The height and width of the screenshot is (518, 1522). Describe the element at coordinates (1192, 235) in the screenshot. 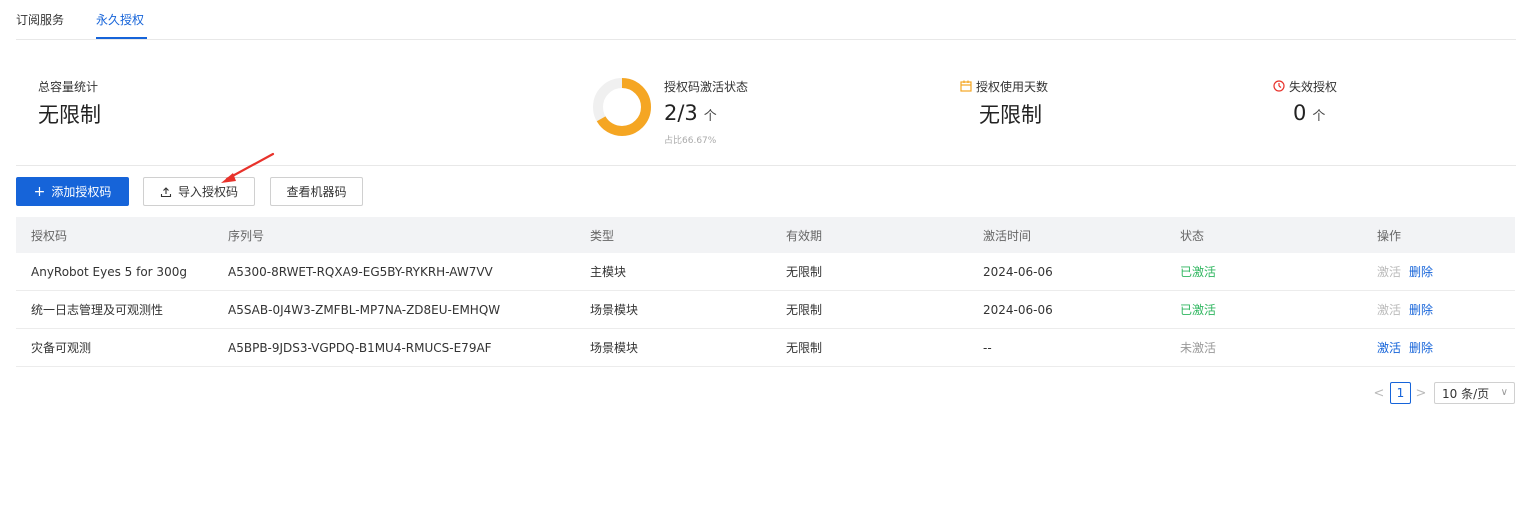

I see `col-header-status: 状态` at that location.